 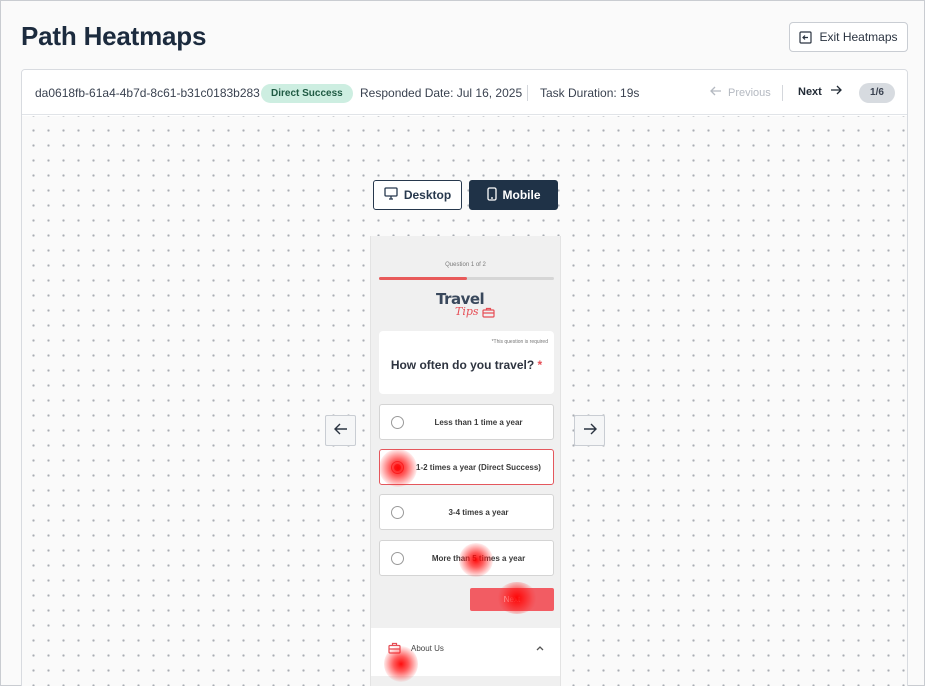 I want to click on next-page-arrow-button, so click(x=589, y=430).